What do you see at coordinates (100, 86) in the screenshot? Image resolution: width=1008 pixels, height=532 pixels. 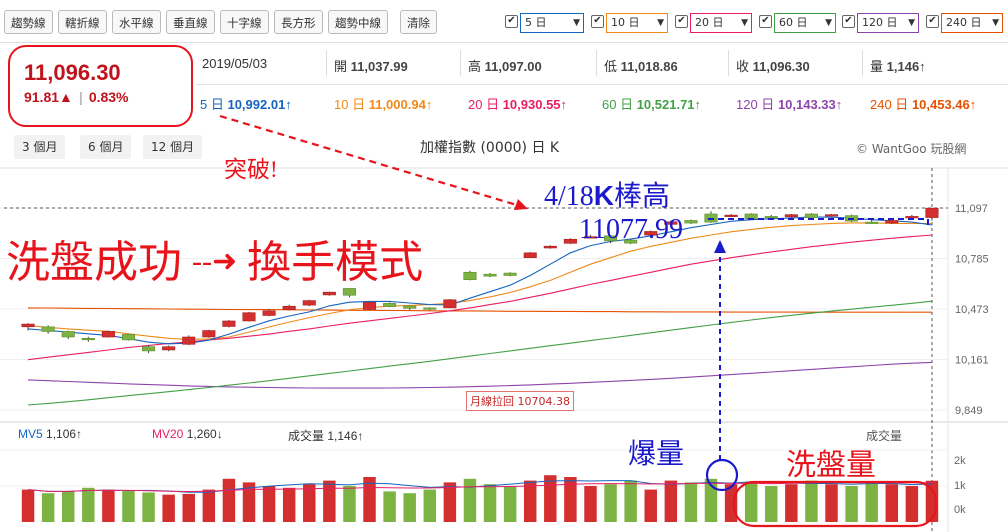 I see `price-highlight-circle` at bounding box center [100, 86].